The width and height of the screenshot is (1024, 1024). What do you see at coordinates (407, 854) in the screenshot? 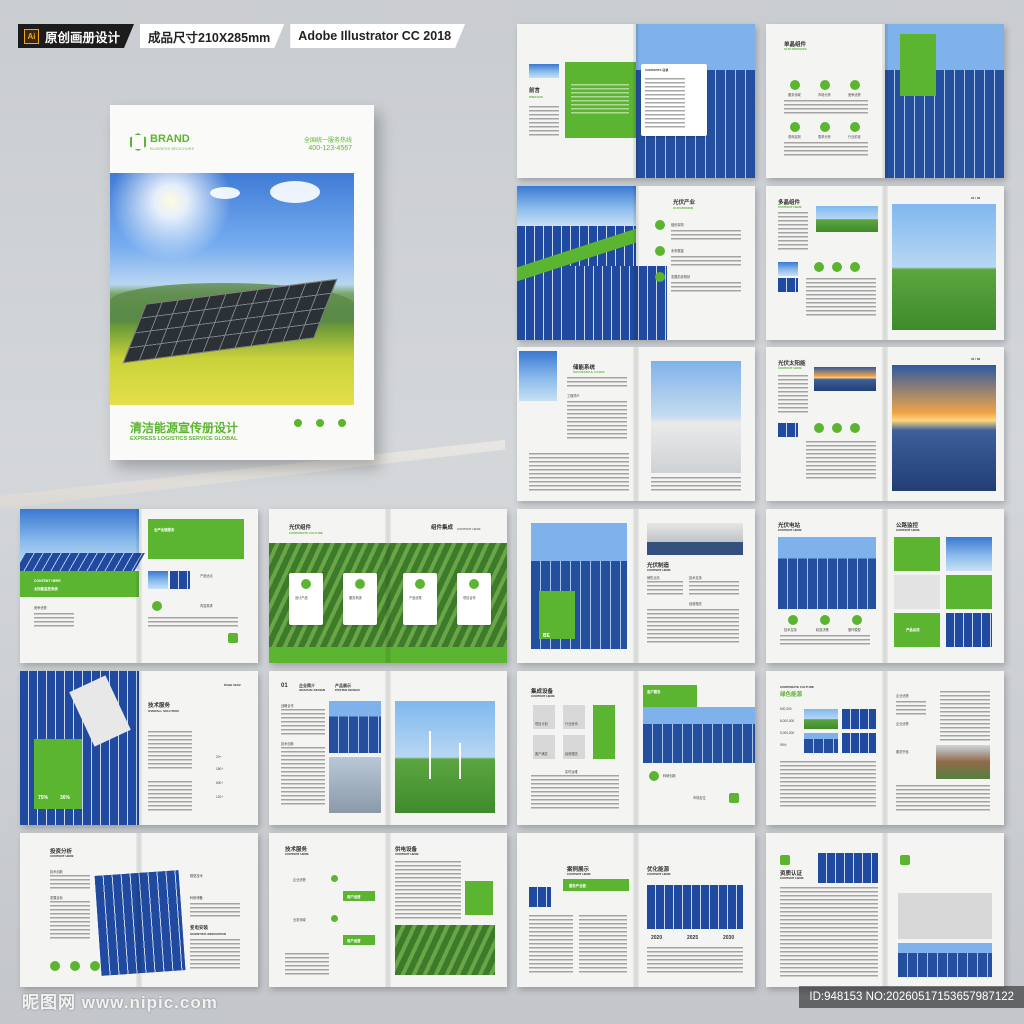
I see `spread-subtitle-2: CONTENT HERE` at bounding box center [407, 854].